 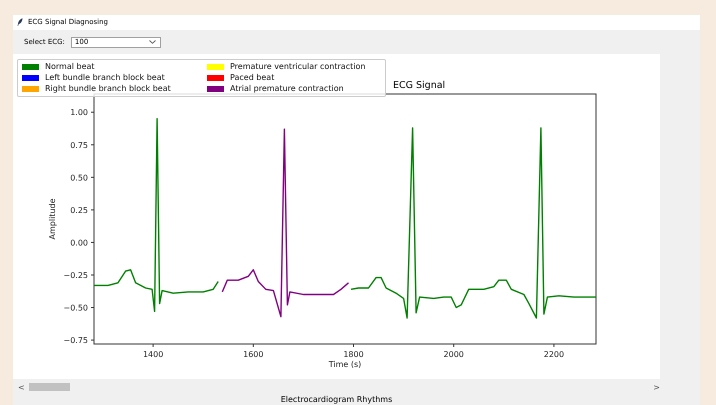 I want to click on x-tick-label: 1400, so click(x=153, y=355).